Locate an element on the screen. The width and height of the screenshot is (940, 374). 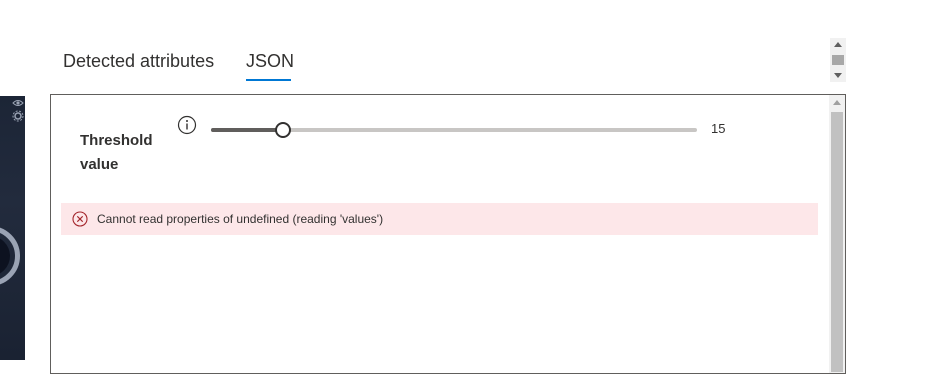
outer-scrollbar is located at coordinates (838, 60).